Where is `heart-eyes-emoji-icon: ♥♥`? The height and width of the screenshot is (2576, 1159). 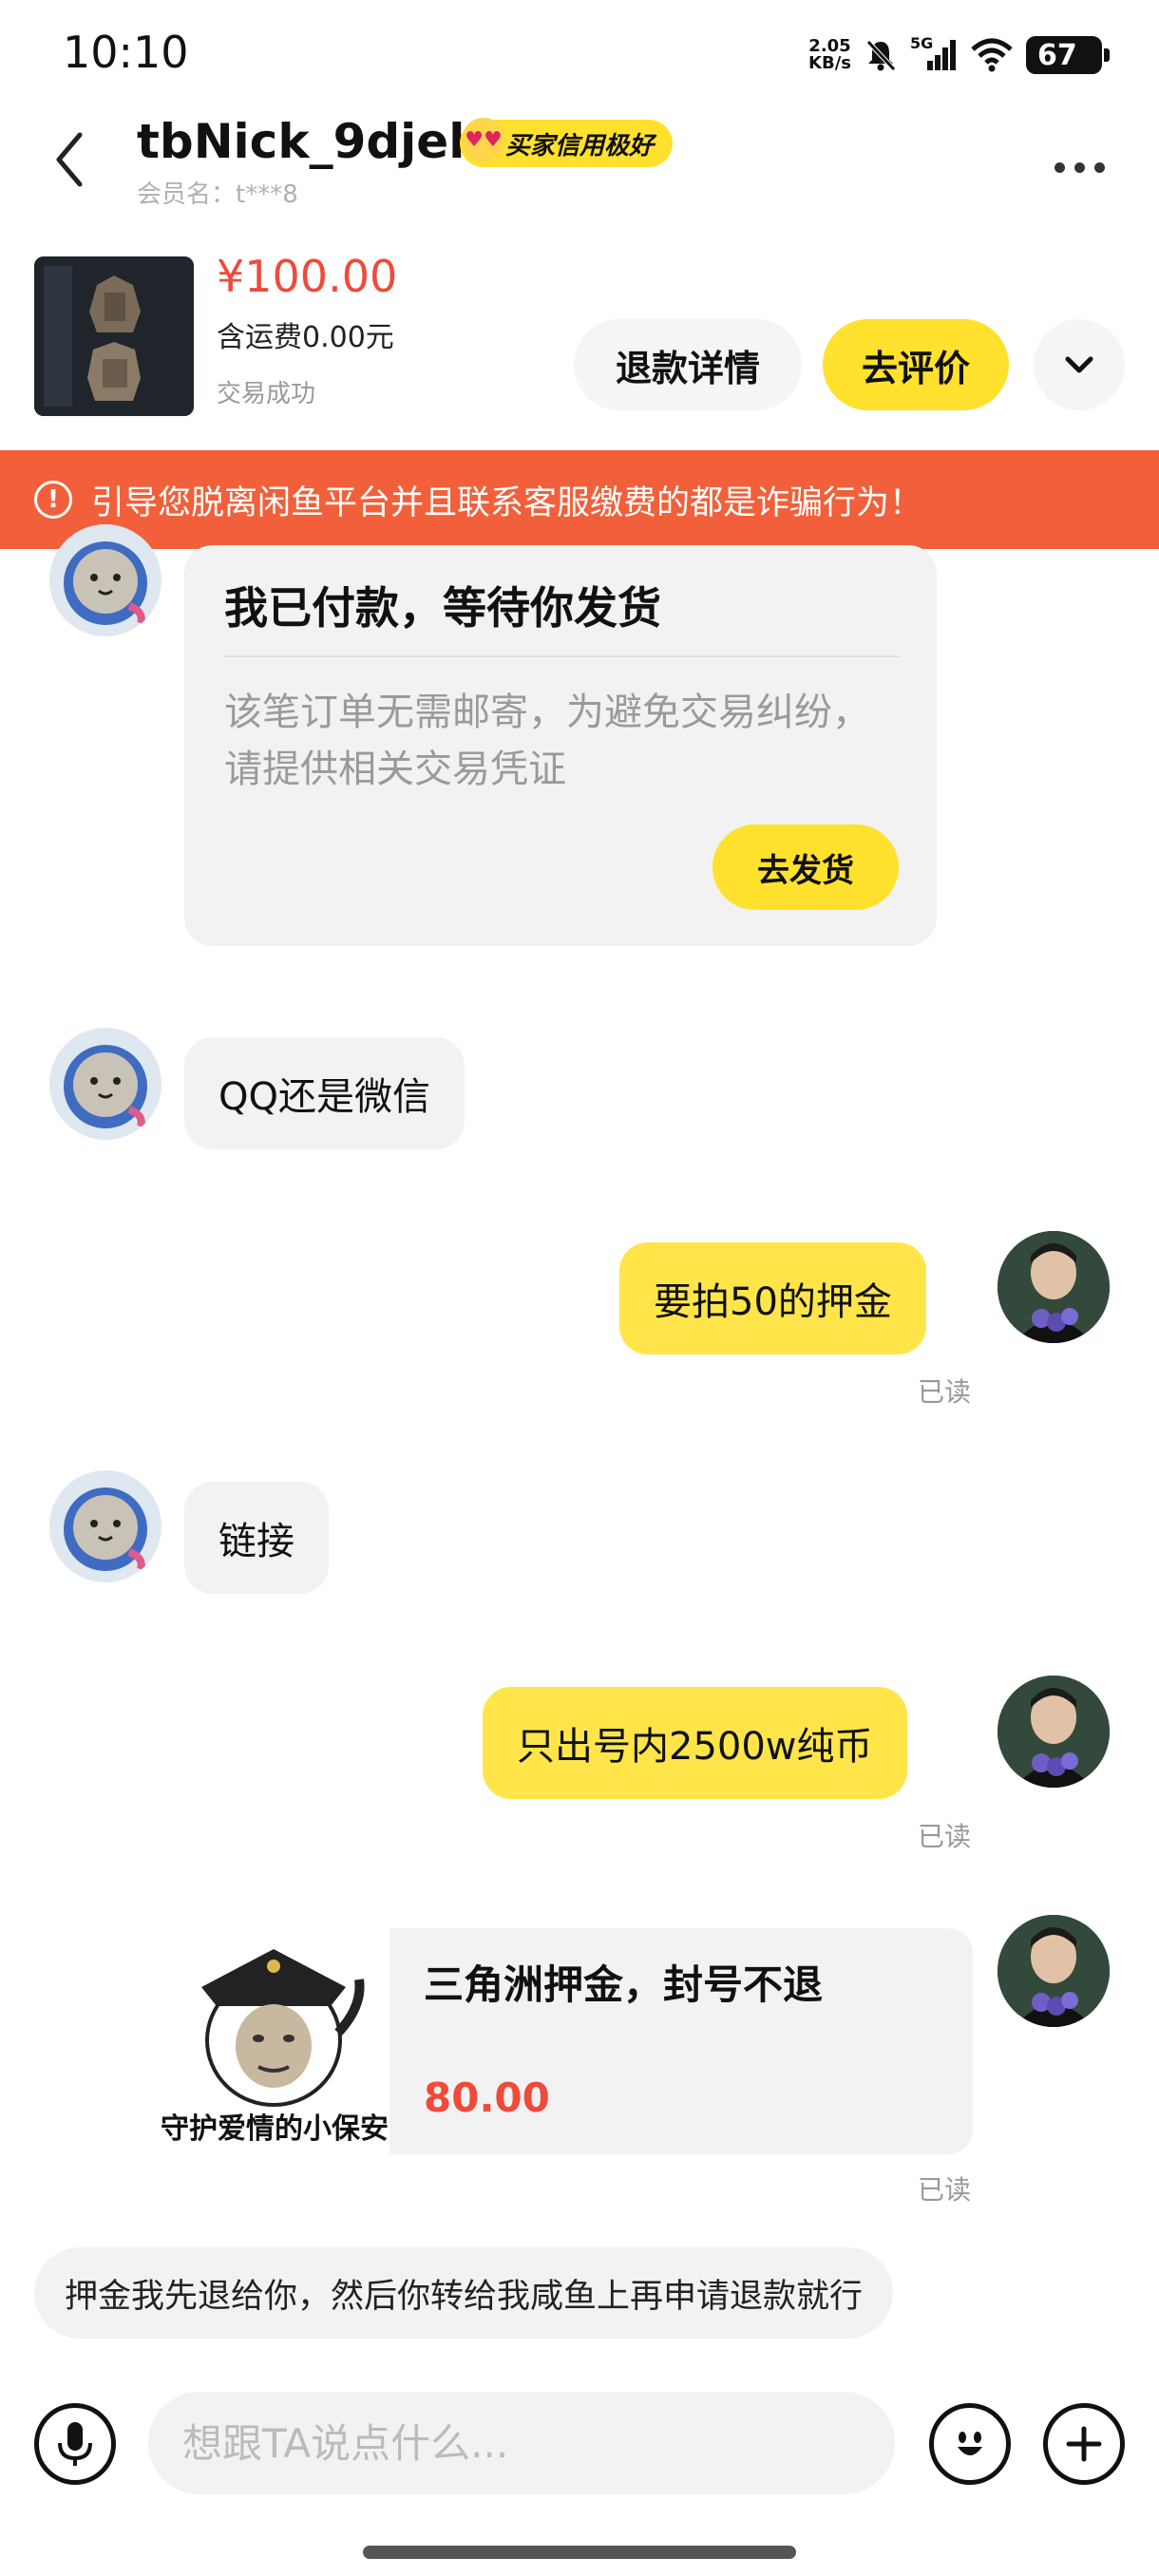
heart-eyes-emoji-icon: ♥♥ is located at coordinates (483, 139).